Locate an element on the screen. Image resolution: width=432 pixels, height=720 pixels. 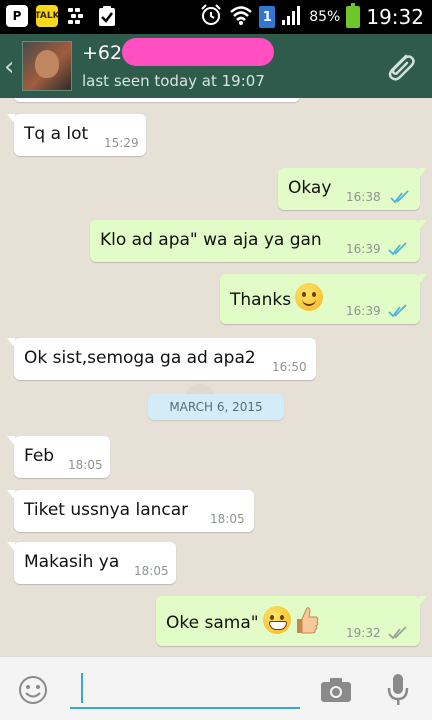
contact-name: +62 is located at coordinates (102, 53).